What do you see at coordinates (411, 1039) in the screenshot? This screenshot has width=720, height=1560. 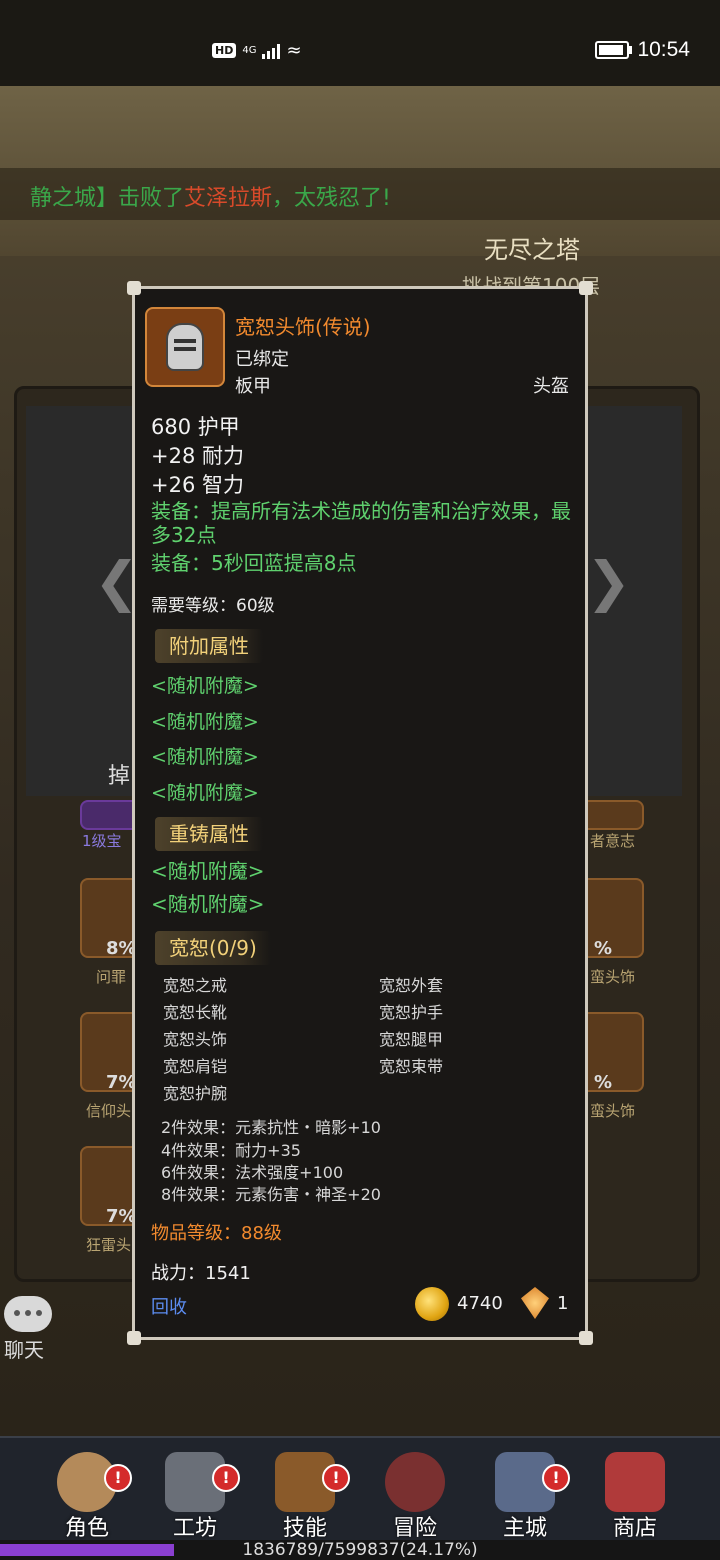 I see `set-item: 宽恕腿甲` at bounding box center [411, 1039].